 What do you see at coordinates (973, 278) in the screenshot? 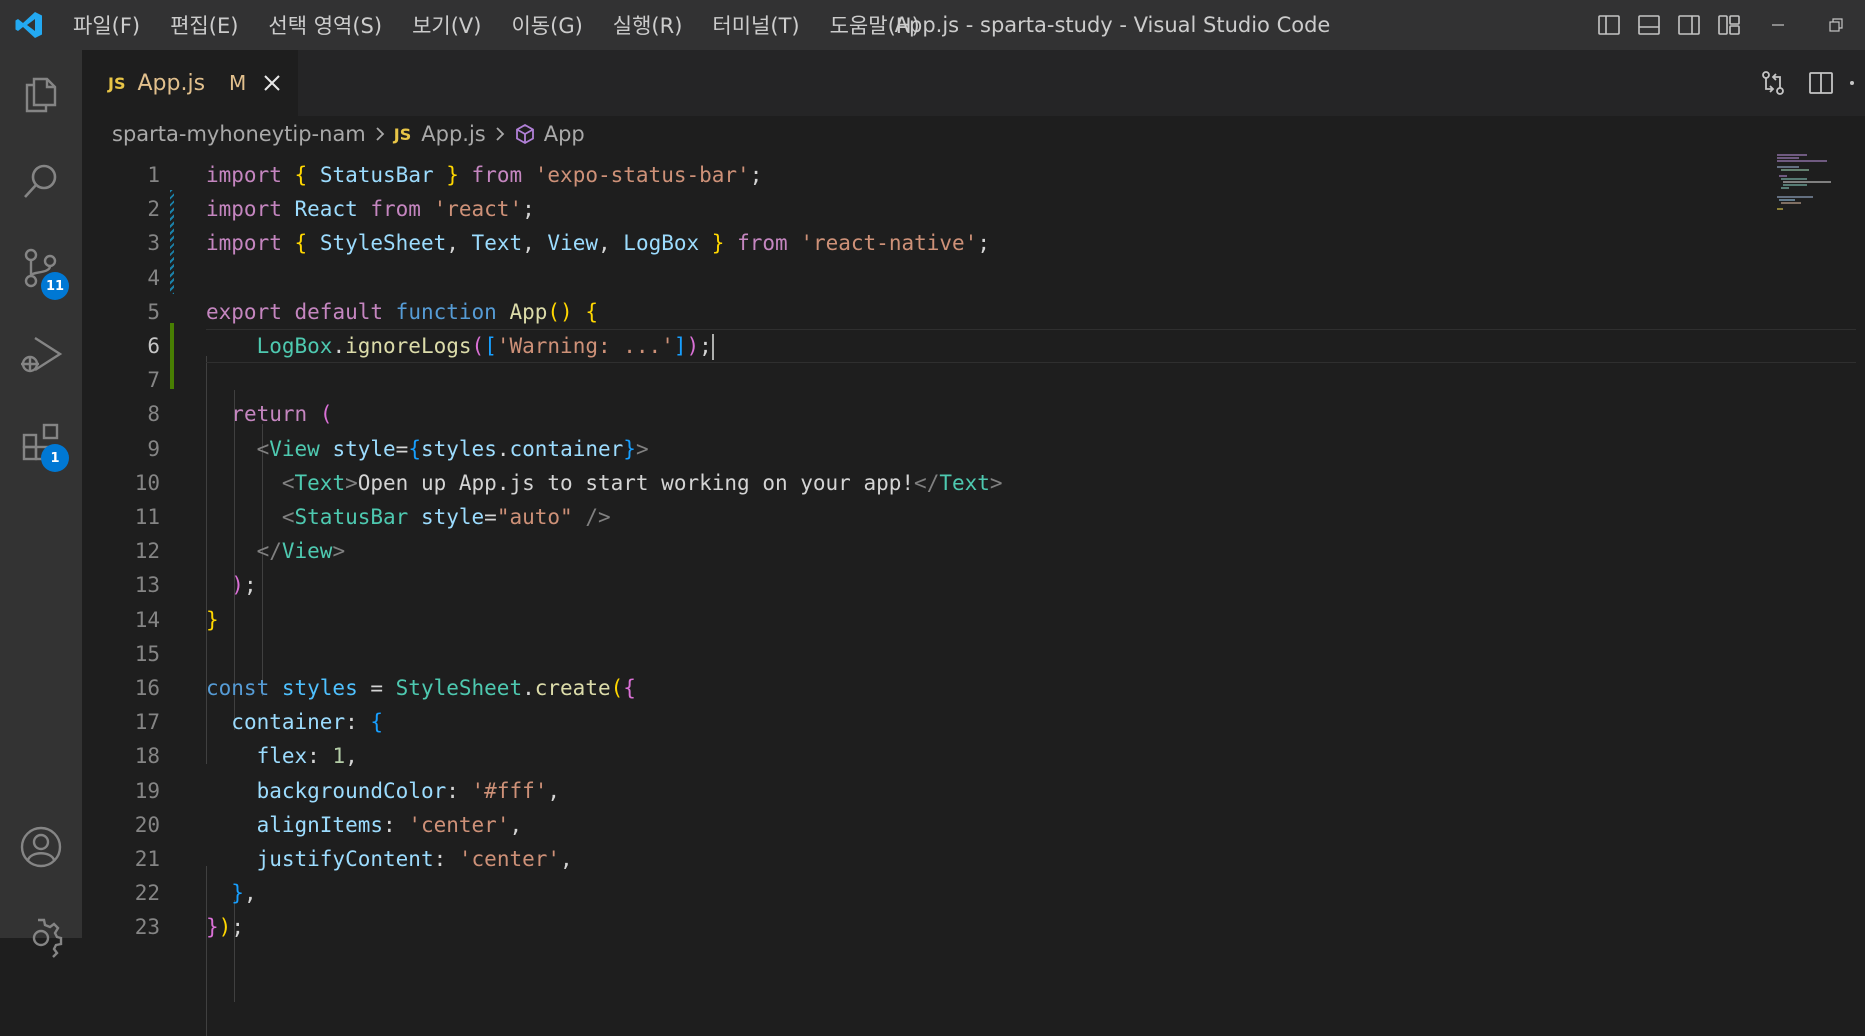
I see `code-line: 4` at bounding box center [973, 278].